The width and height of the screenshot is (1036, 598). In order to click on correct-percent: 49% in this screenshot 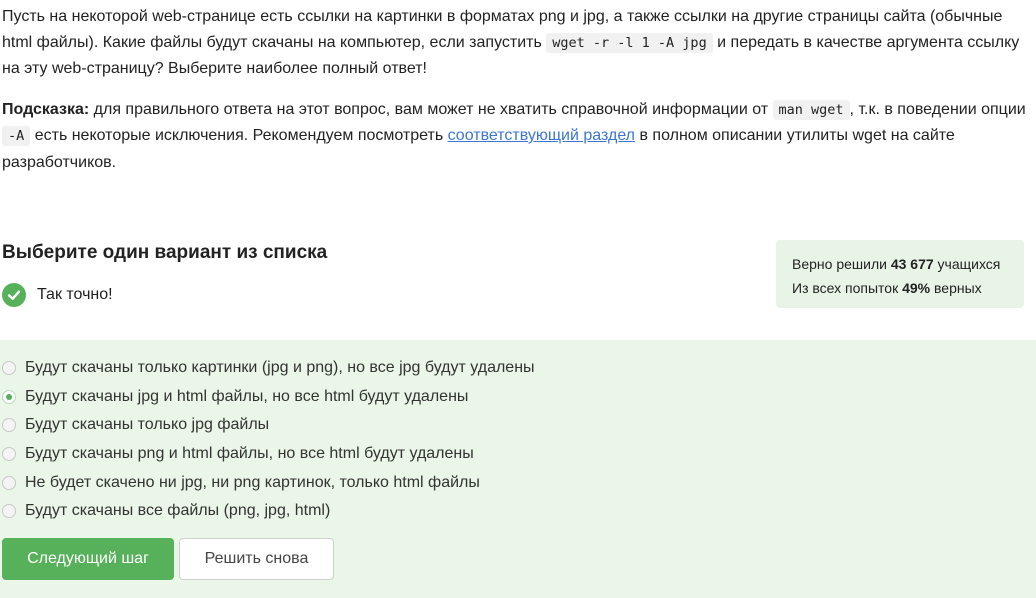, I will do `click(916, 288)`.